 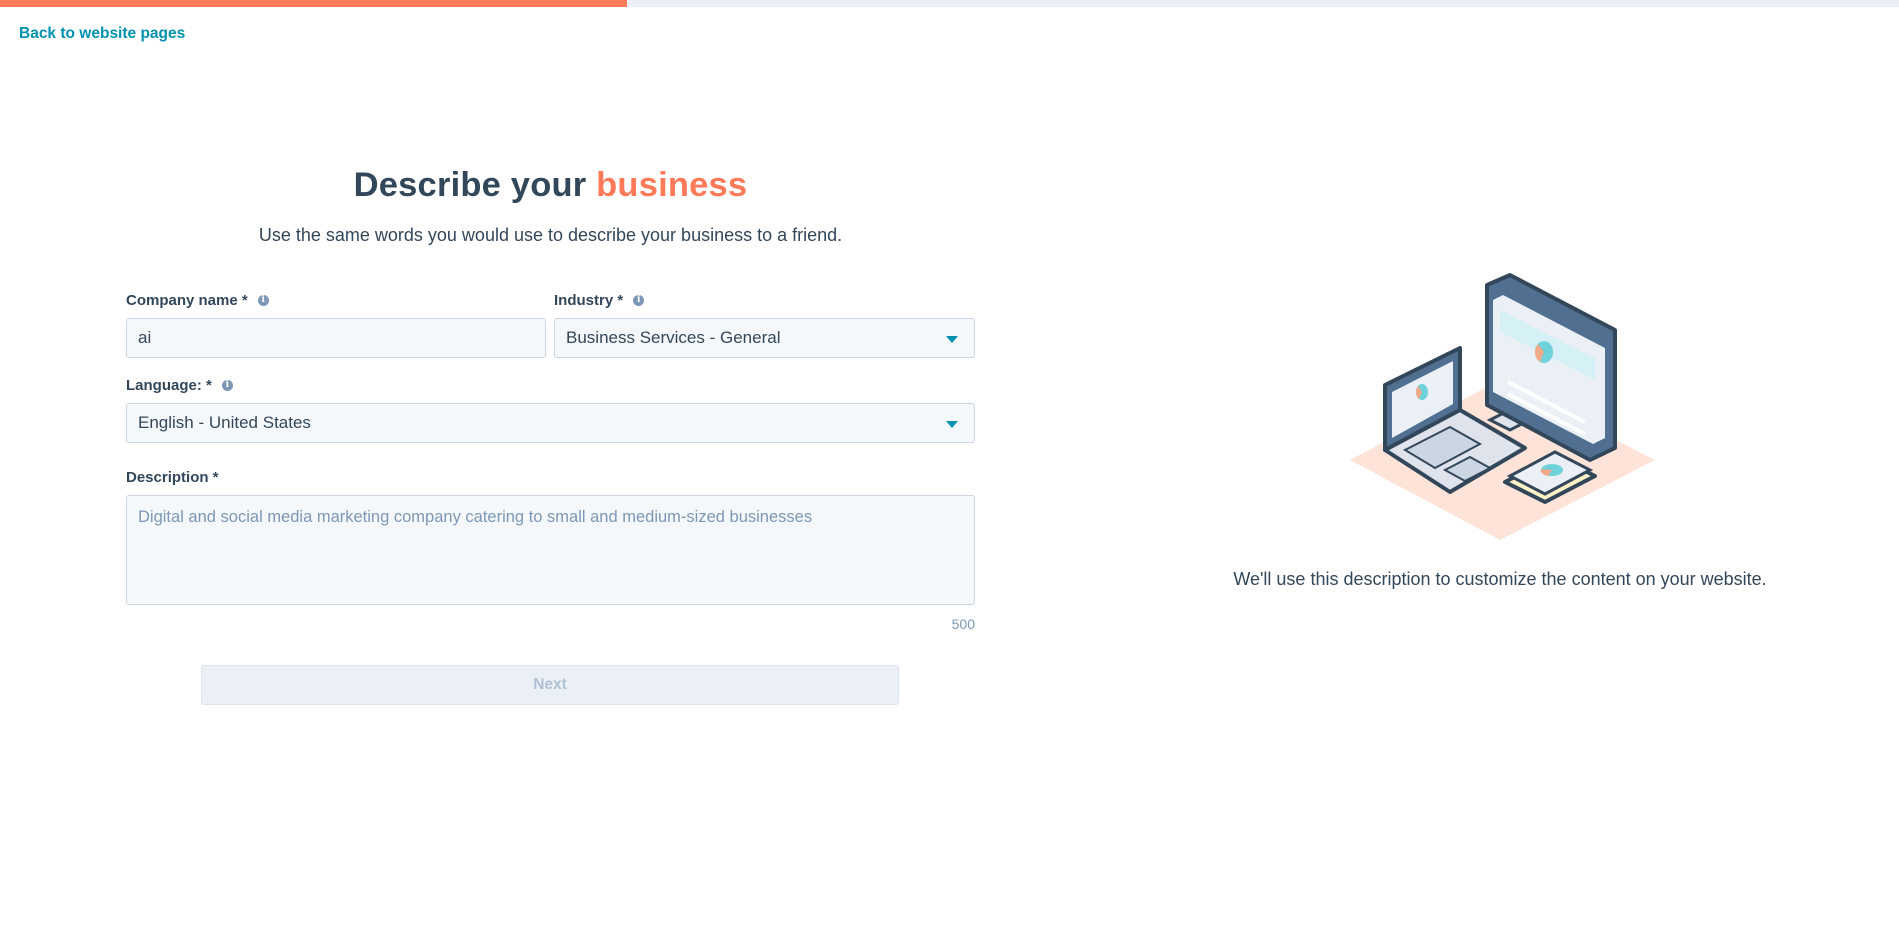 What do you see at coordinates (169, 385) in the screenshot?
I see `language-label-text: Language: *` at bounding box center [169, 385].